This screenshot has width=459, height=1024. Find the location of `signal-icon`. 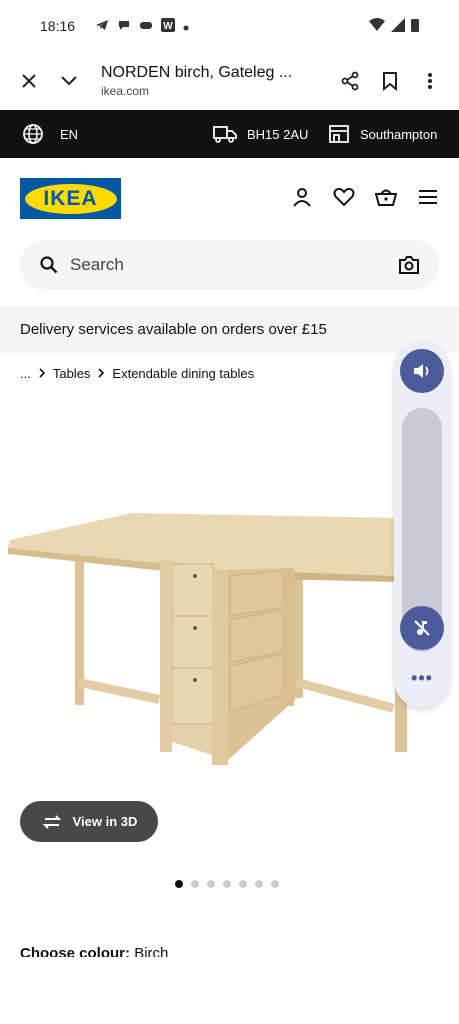

signal-icon is located at coordinates (398, 26).